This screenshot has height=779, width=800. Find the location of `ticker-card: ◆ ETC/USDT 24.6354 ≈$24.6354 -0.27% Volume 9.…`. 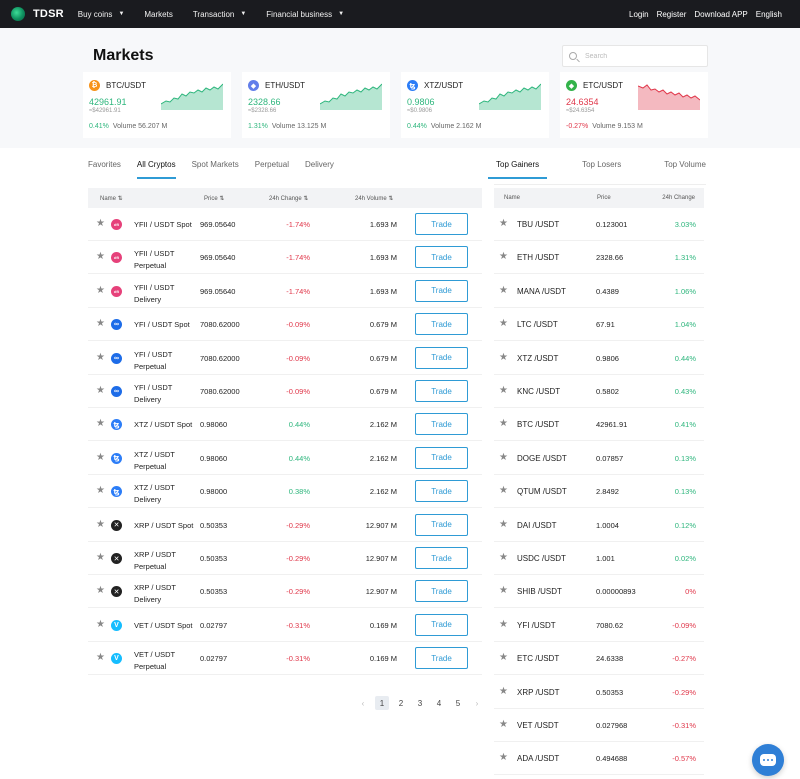

ticker-card: ◆ ETC/USDT 24.6354 ≈$24.6354 -0.27% Volume 9.… is located at coordinates (634, 105).